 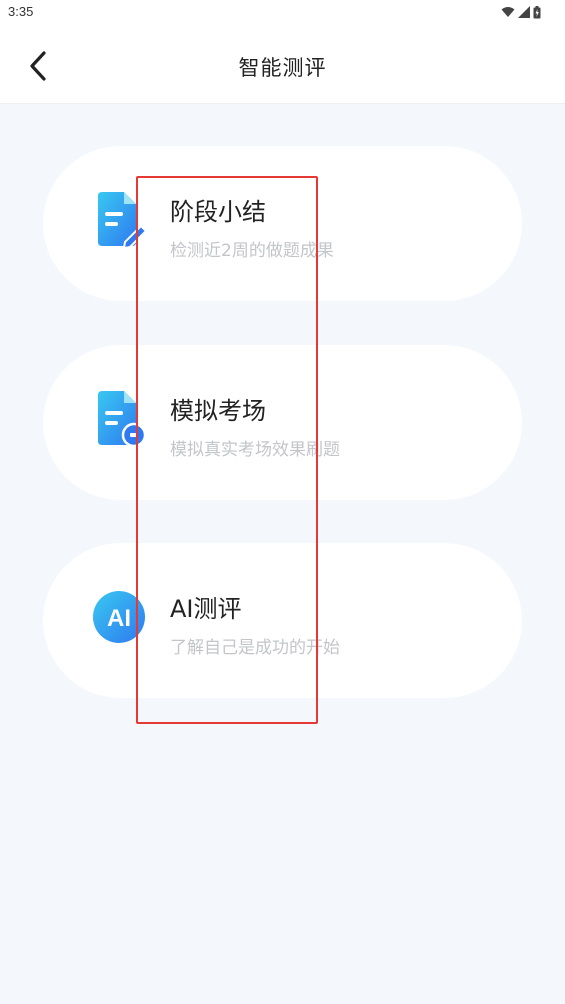 I want to click on status-time: 3:35, so click(x=21, y=11).